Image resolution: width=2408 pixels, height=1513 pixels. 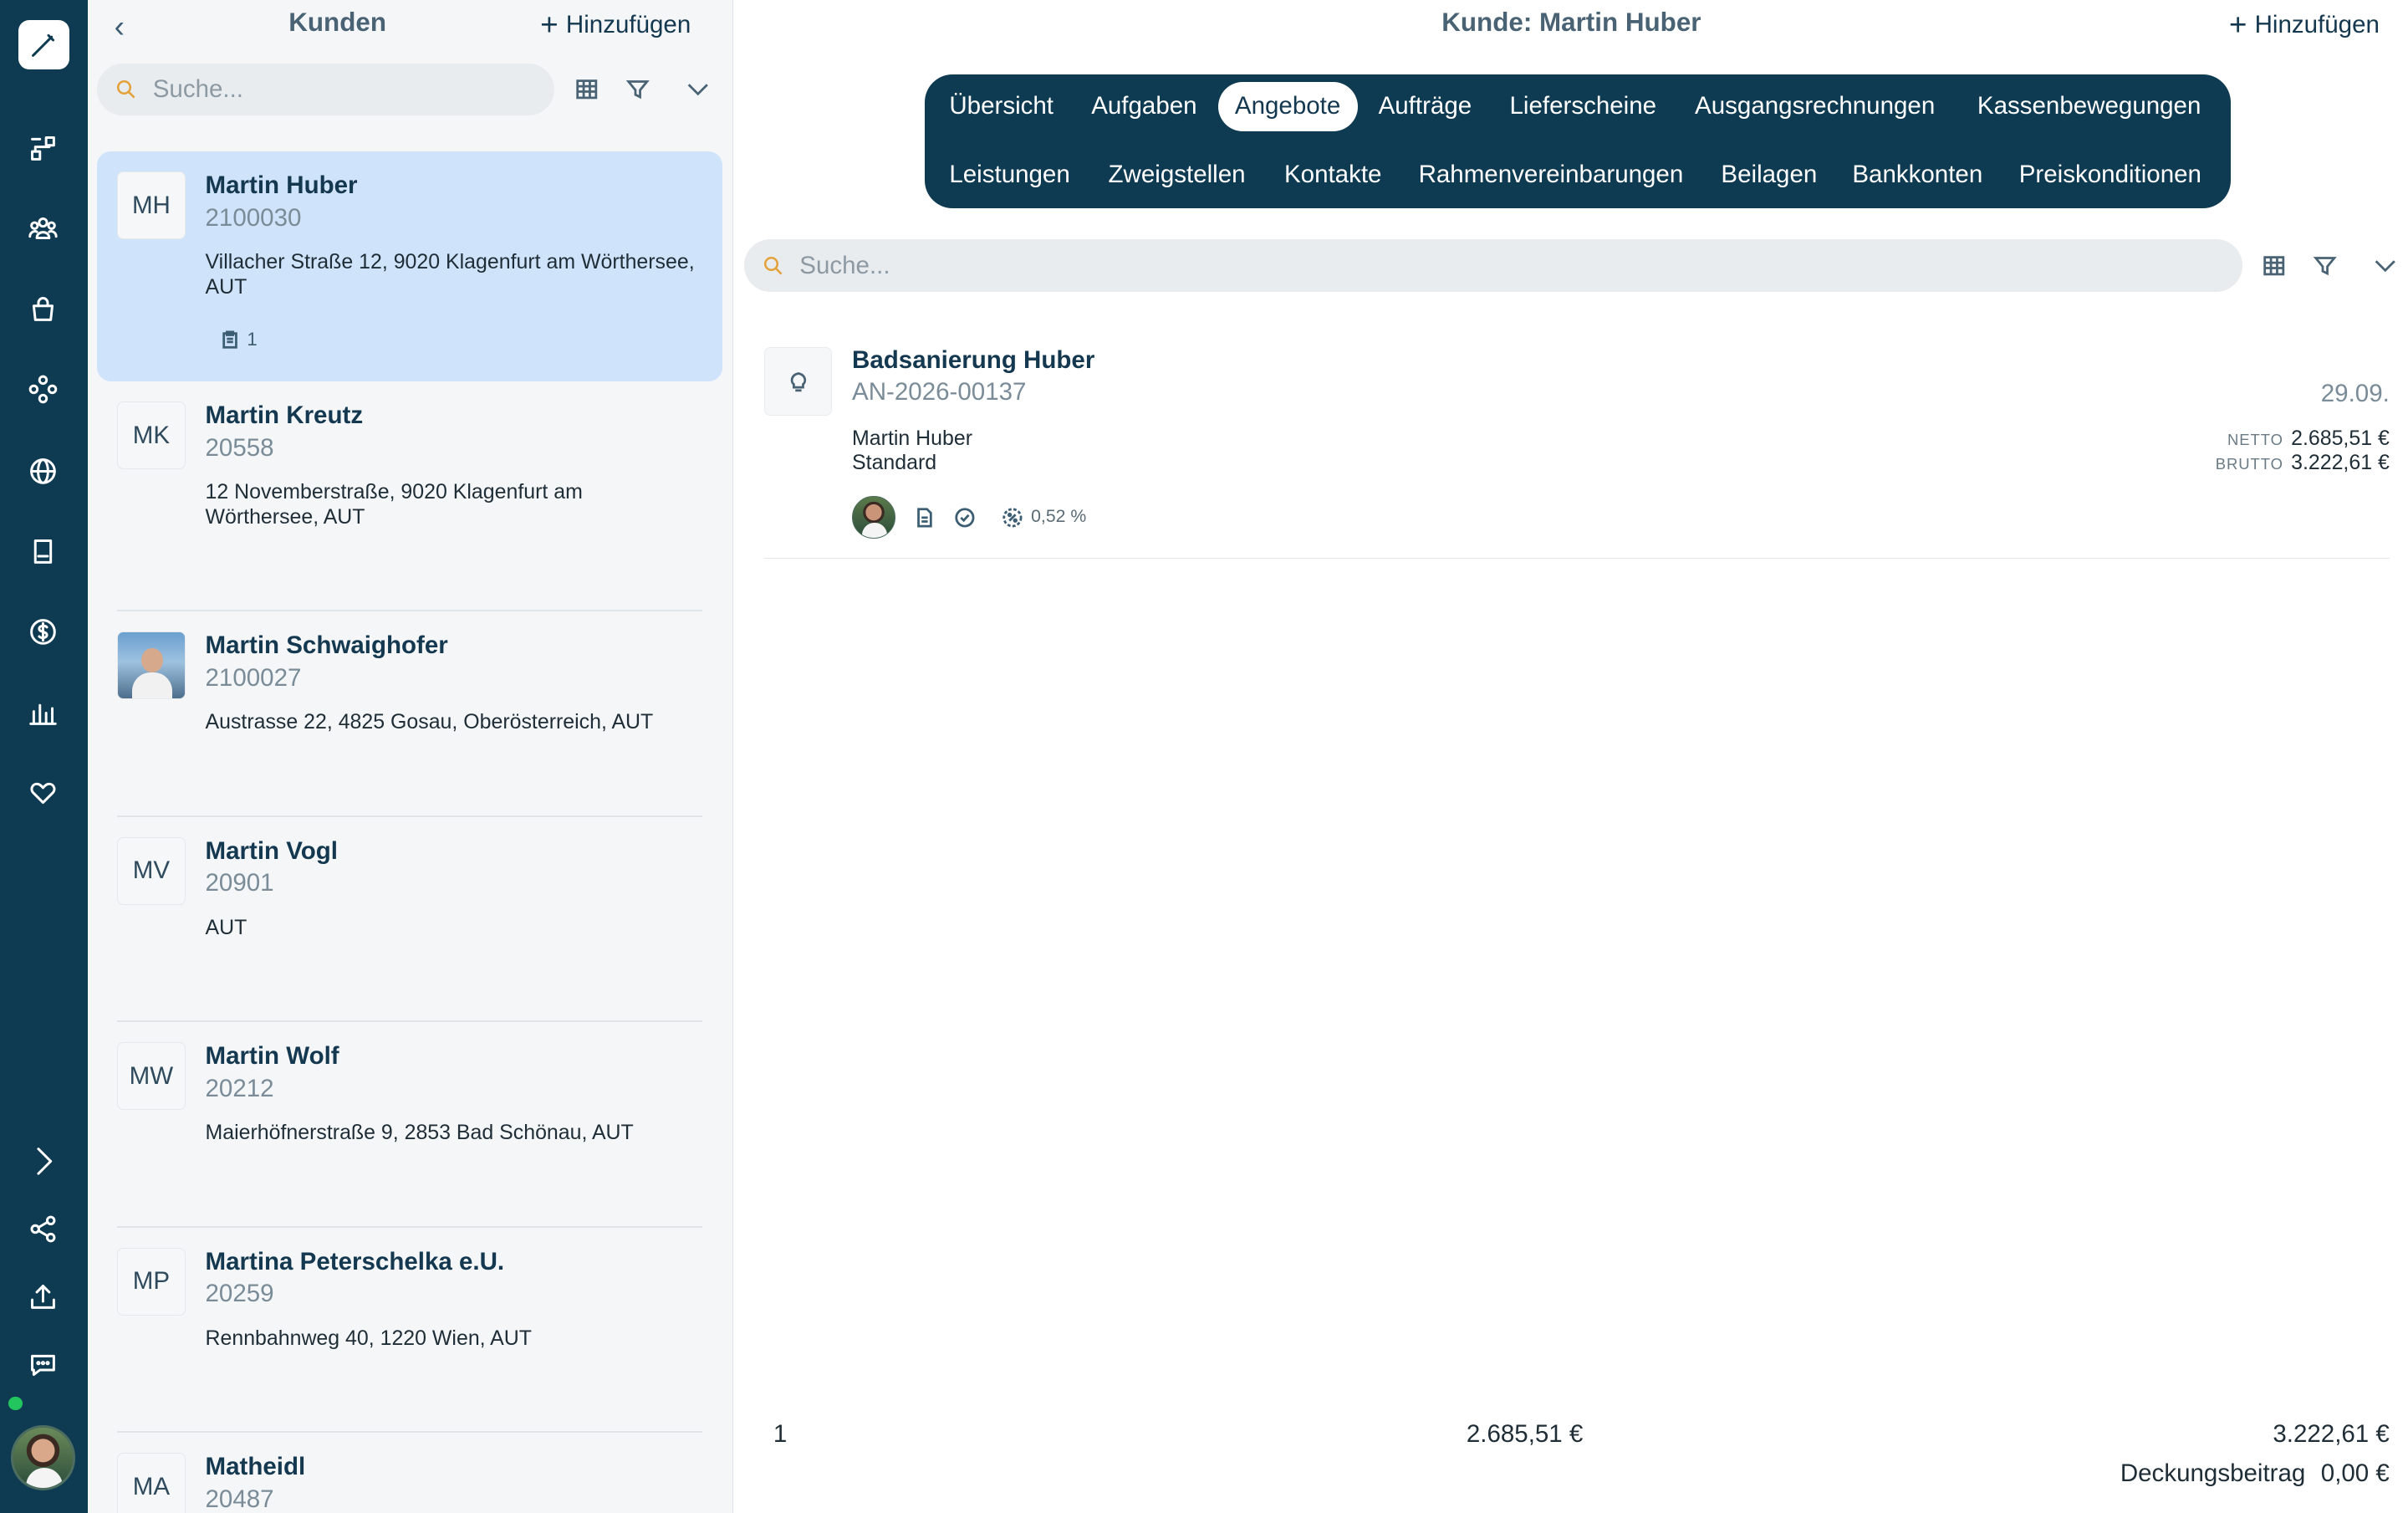 I want to click on footer-count: 1, so click(x=780, y=1434).